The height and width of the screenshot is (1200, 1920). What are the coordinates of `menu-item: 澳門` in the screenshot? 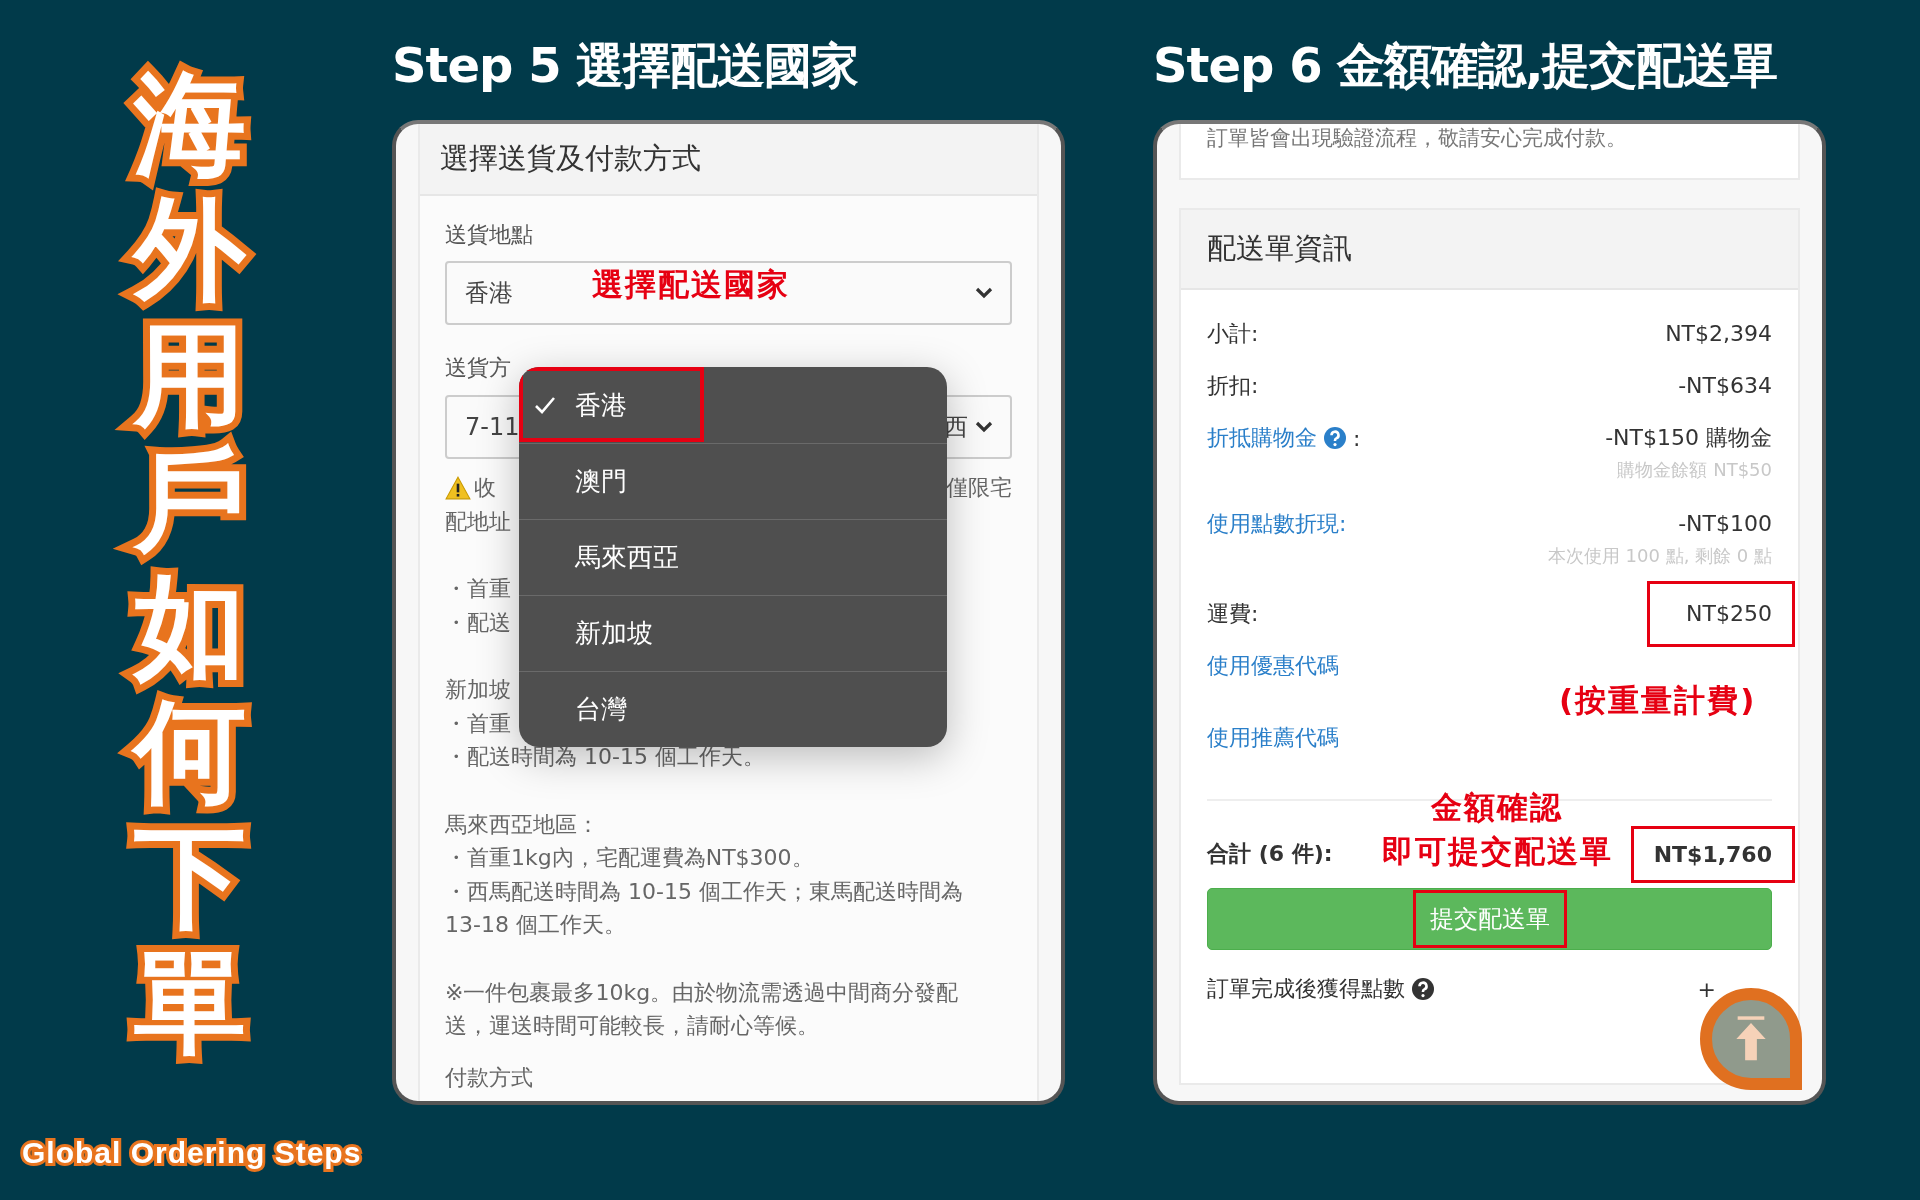 It's located at (733, 481).